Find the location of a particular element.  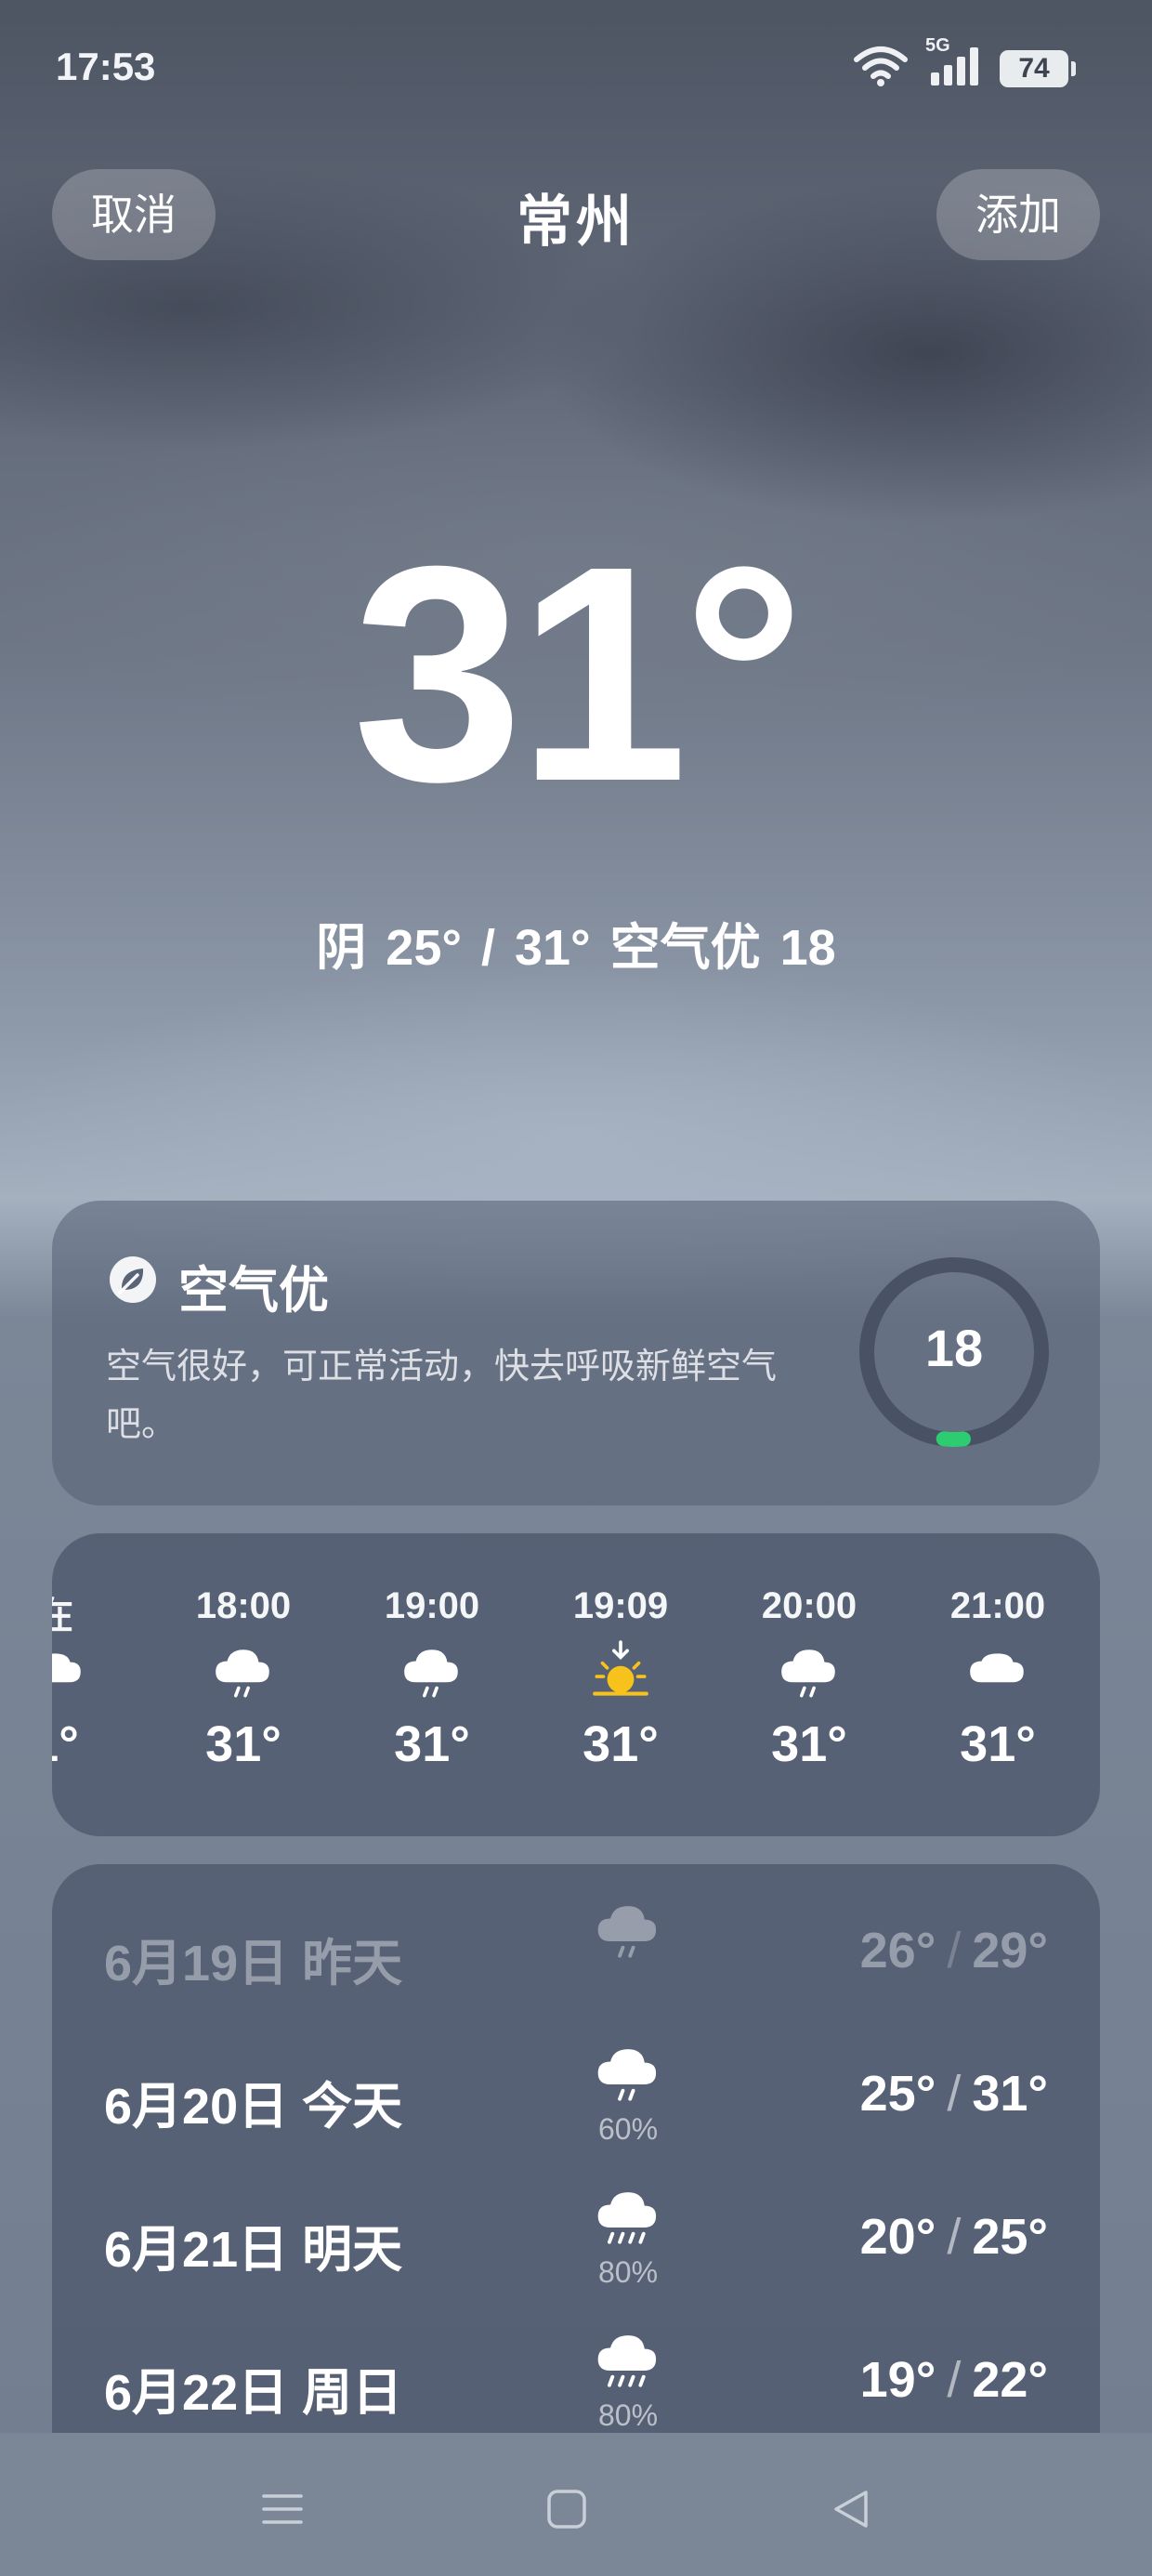

home-nav-button is located at coordinates (567, 2509).